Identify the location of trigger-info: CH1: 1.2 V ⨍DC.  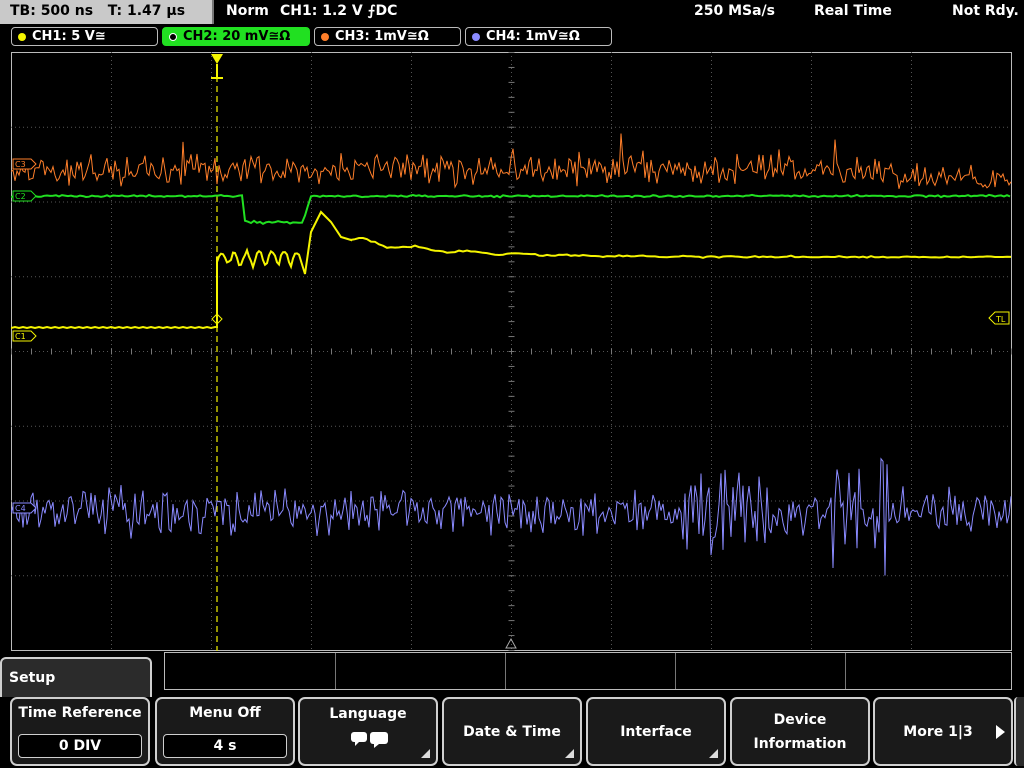
(339, 11).